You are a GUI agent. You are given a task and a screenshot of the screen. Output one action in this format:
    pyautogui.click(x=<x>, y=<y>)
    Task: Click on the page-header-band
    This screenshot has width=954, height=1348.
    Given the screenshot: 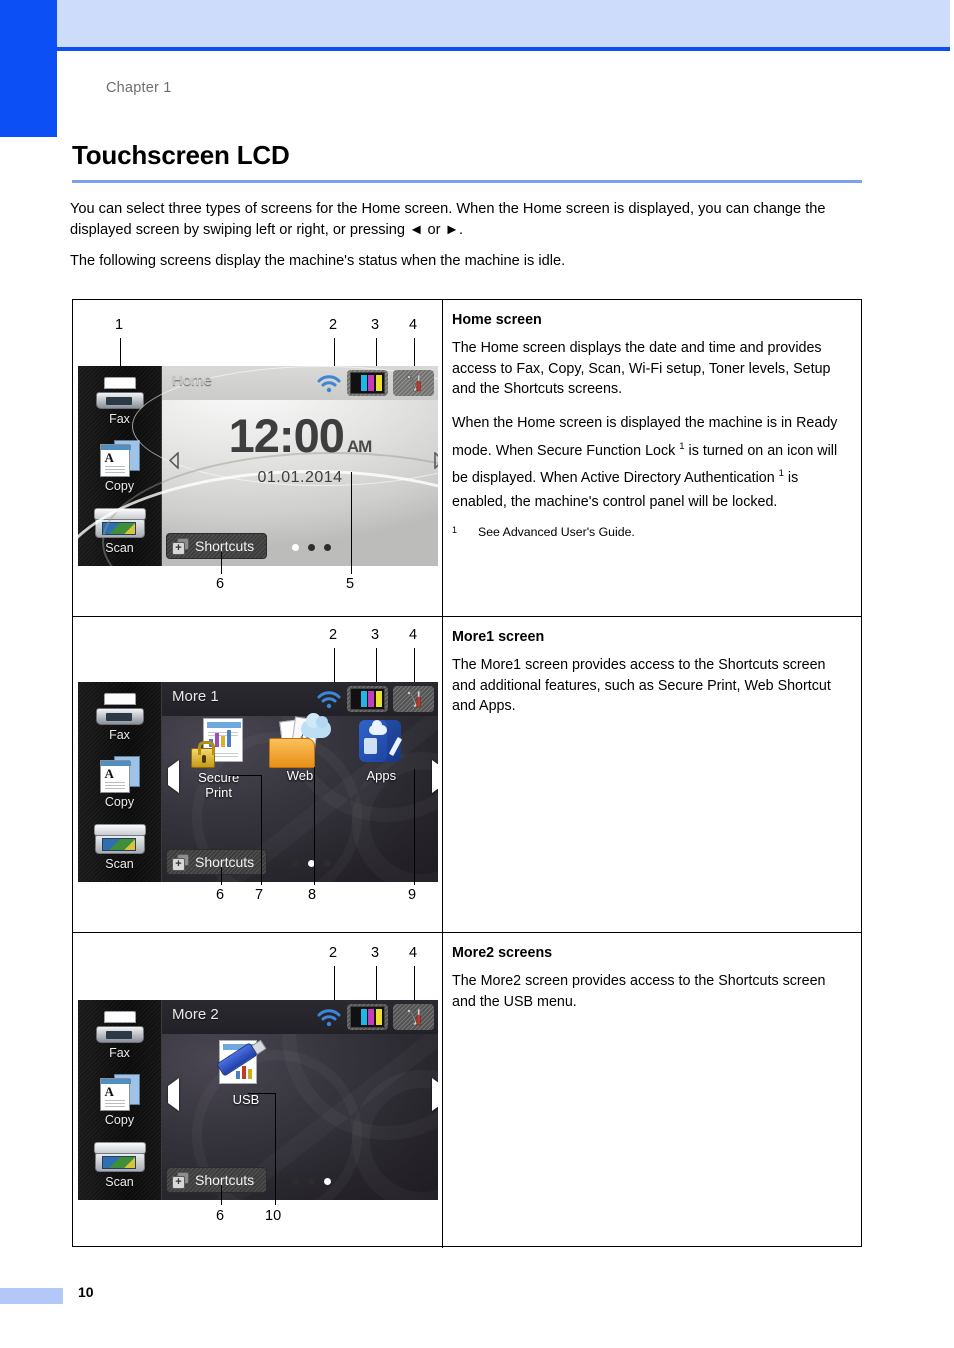 What is the action you would take?
    pyautogui.click(x=503, y=23)
    